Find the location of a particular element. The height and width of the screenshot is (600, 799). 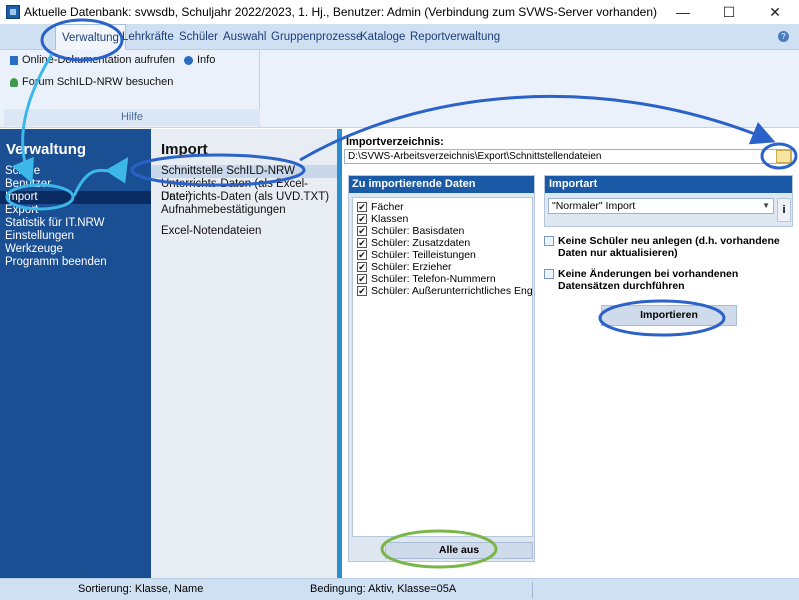

sidebar-item-benutzer: Benutzer is located at coordinates (75, 184).